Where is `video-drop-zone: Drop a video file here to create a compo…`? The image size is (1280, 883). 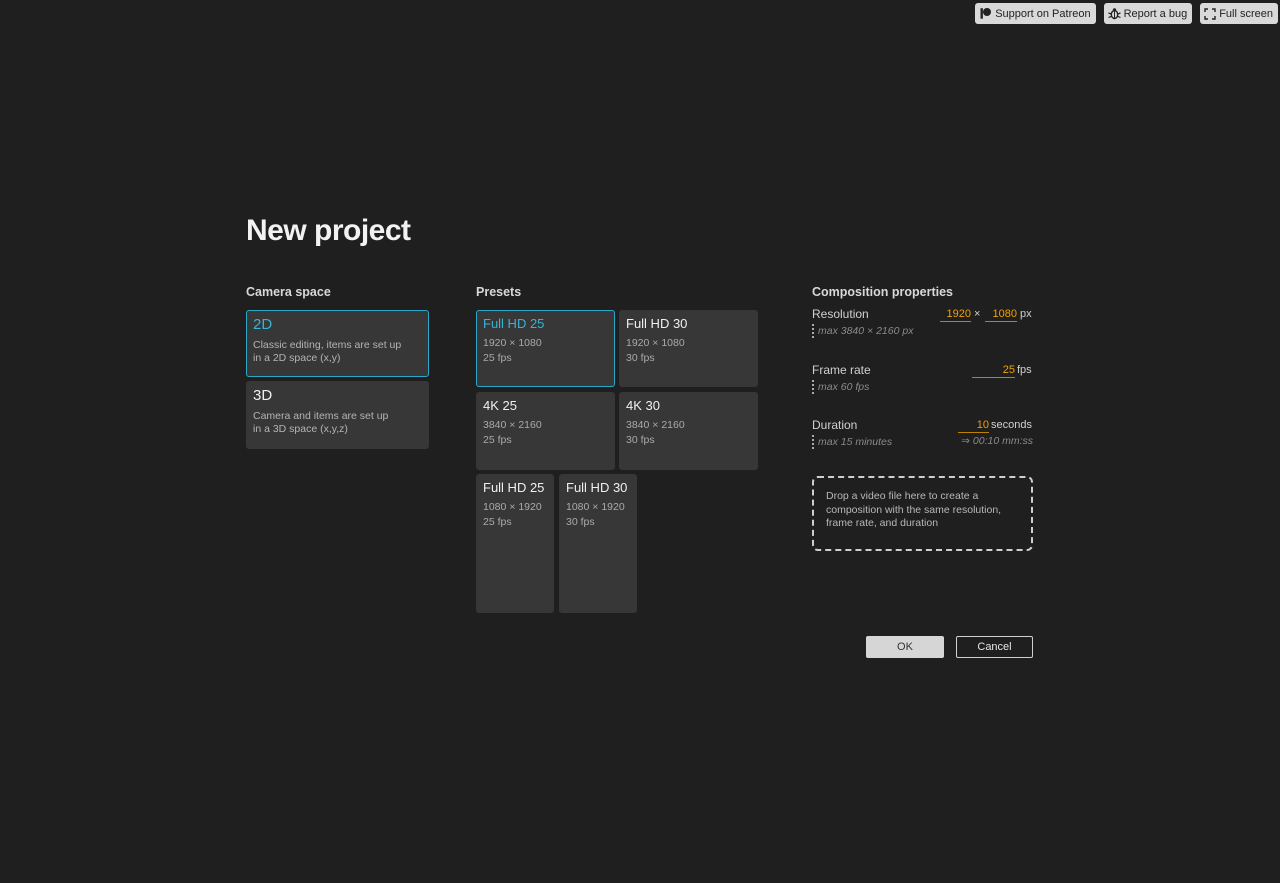 video-drop-zone: Drop a video file here to create a compo… is located at coordinates (922, 513).